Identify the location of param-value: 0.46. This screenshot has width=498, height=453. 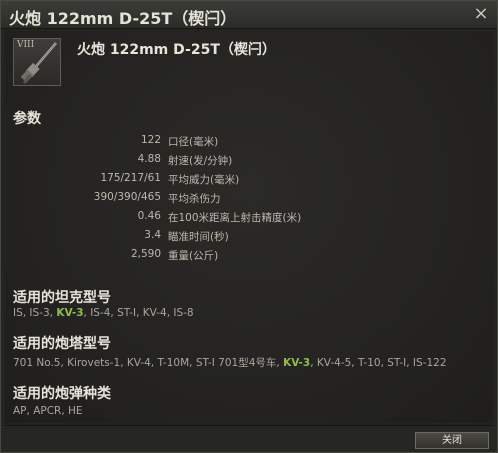
(149, 216).